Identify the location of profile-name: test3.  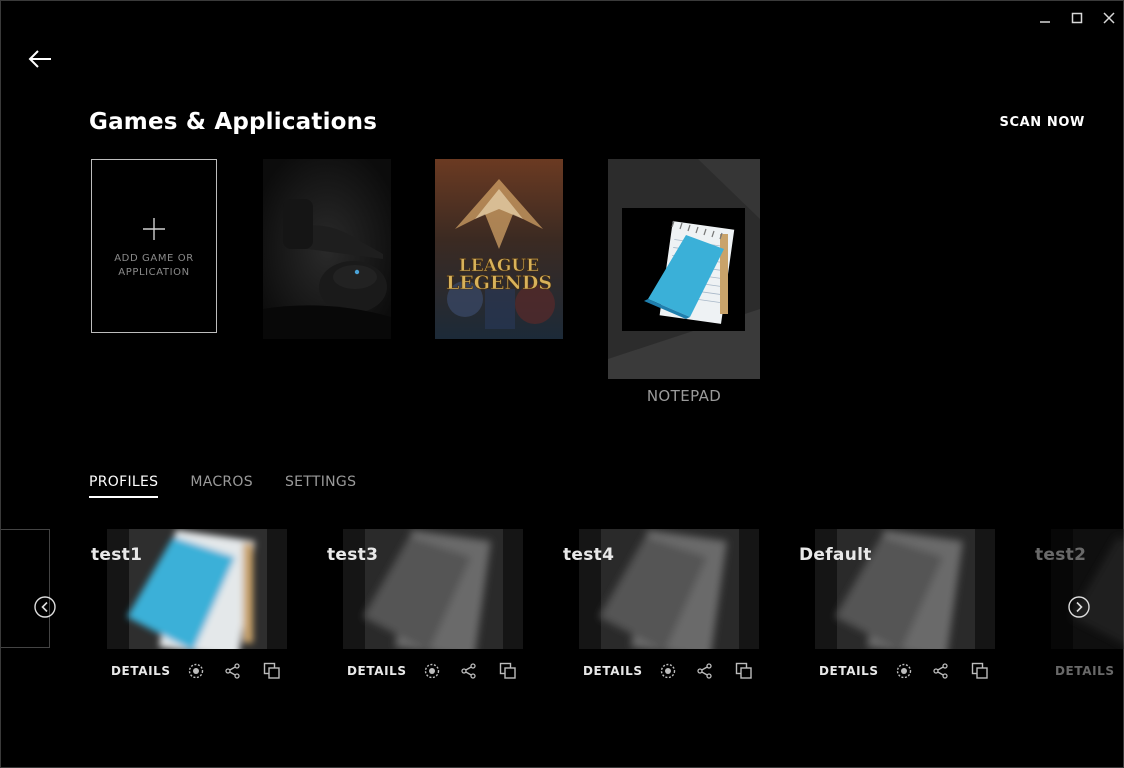
(353, 555).